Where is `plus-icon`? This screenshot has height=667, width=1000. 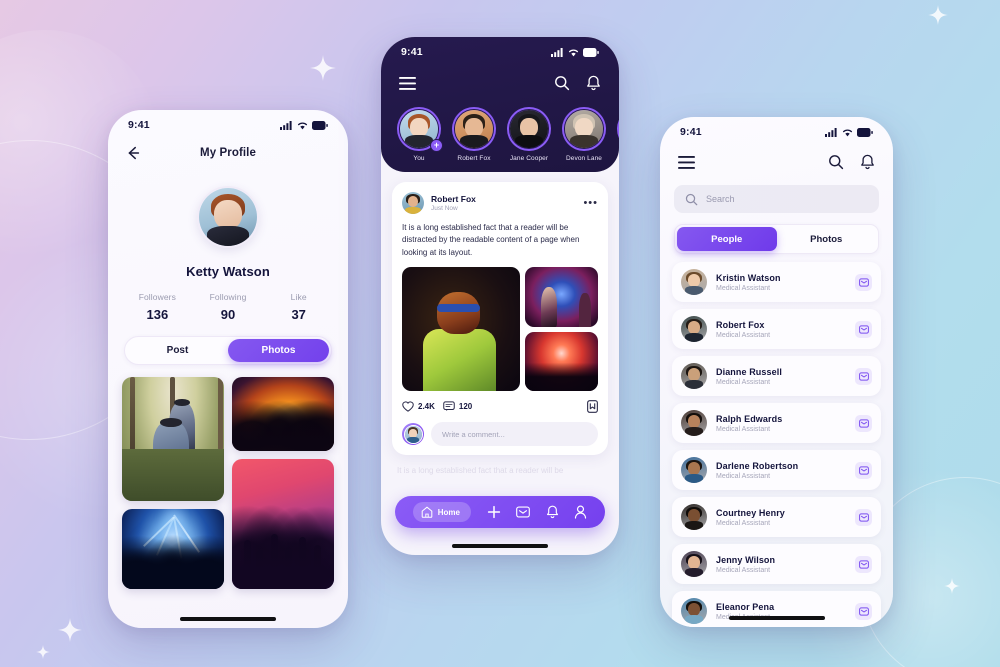 plus-icon is located at coordinates (493, 512).